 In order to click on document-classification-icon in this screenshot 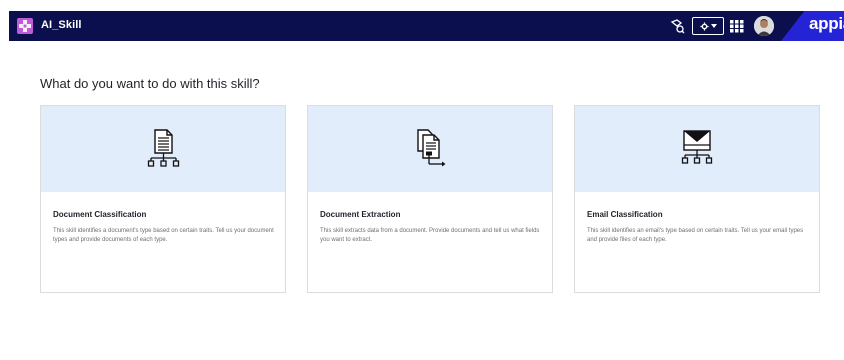, I will do `click(163, 148)`.